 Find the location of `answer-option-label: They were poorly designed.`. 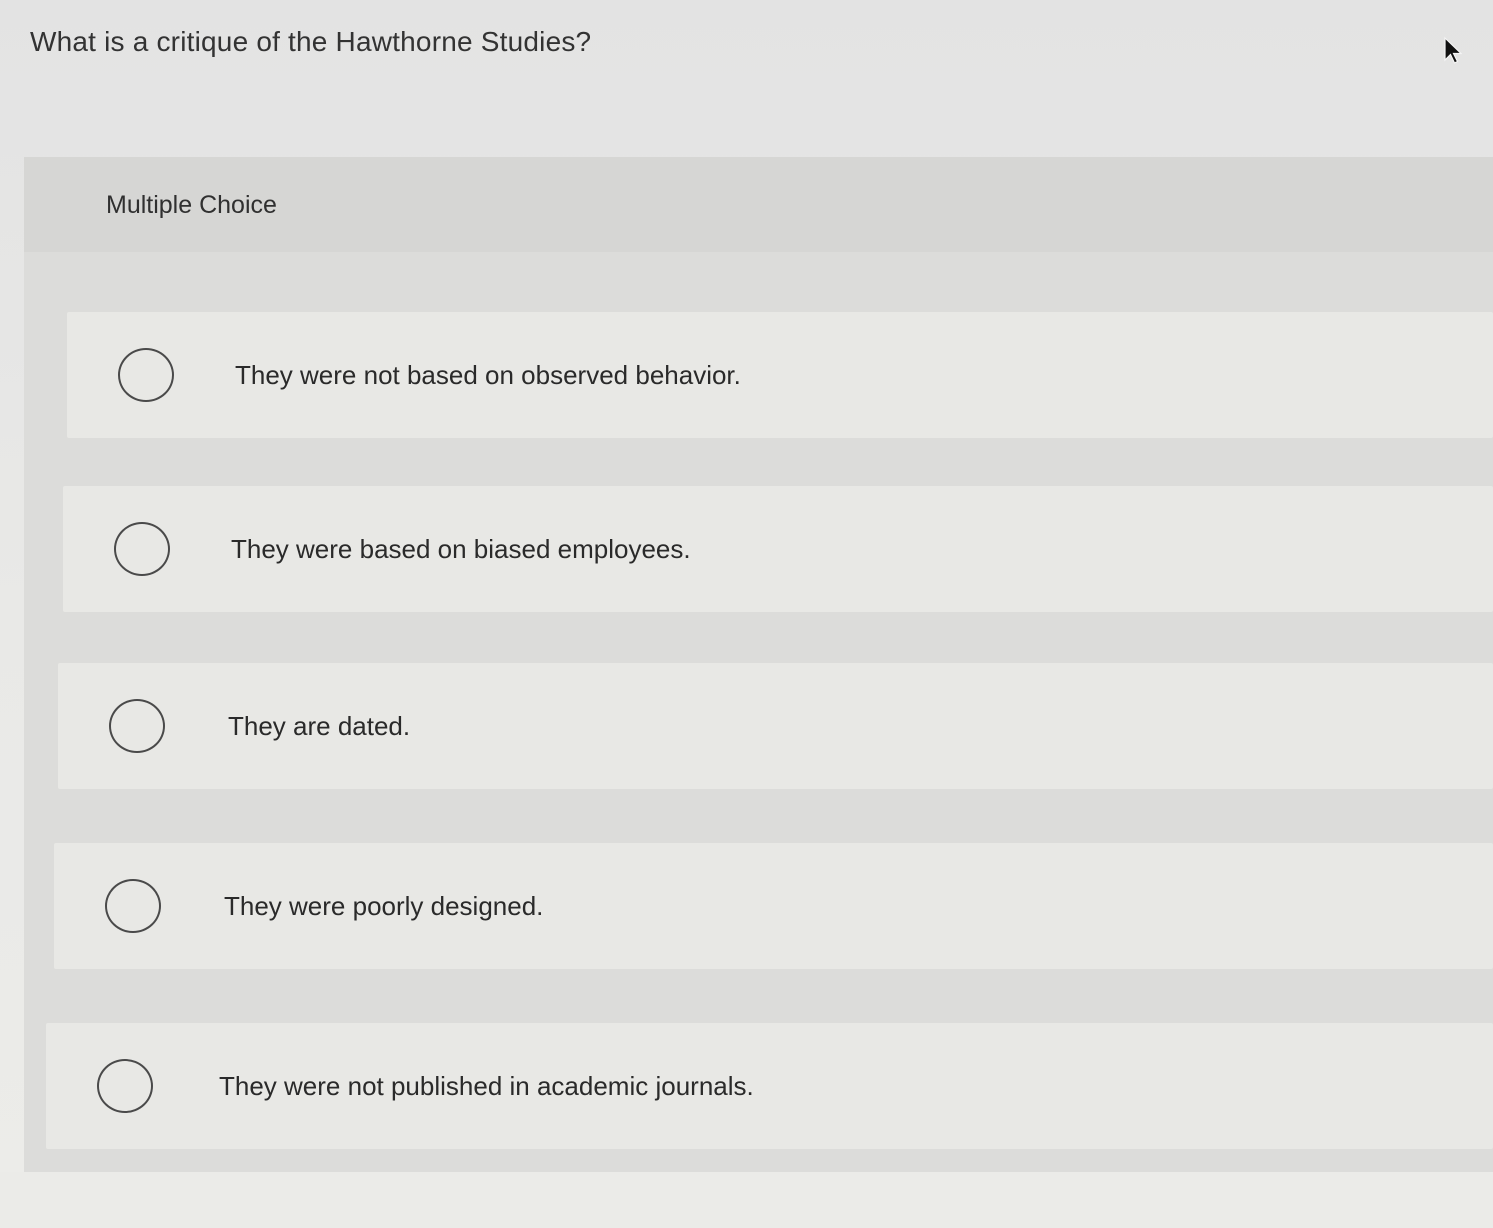

answer-option-label: They were poorly designed. is located at coordinates (384, 906).